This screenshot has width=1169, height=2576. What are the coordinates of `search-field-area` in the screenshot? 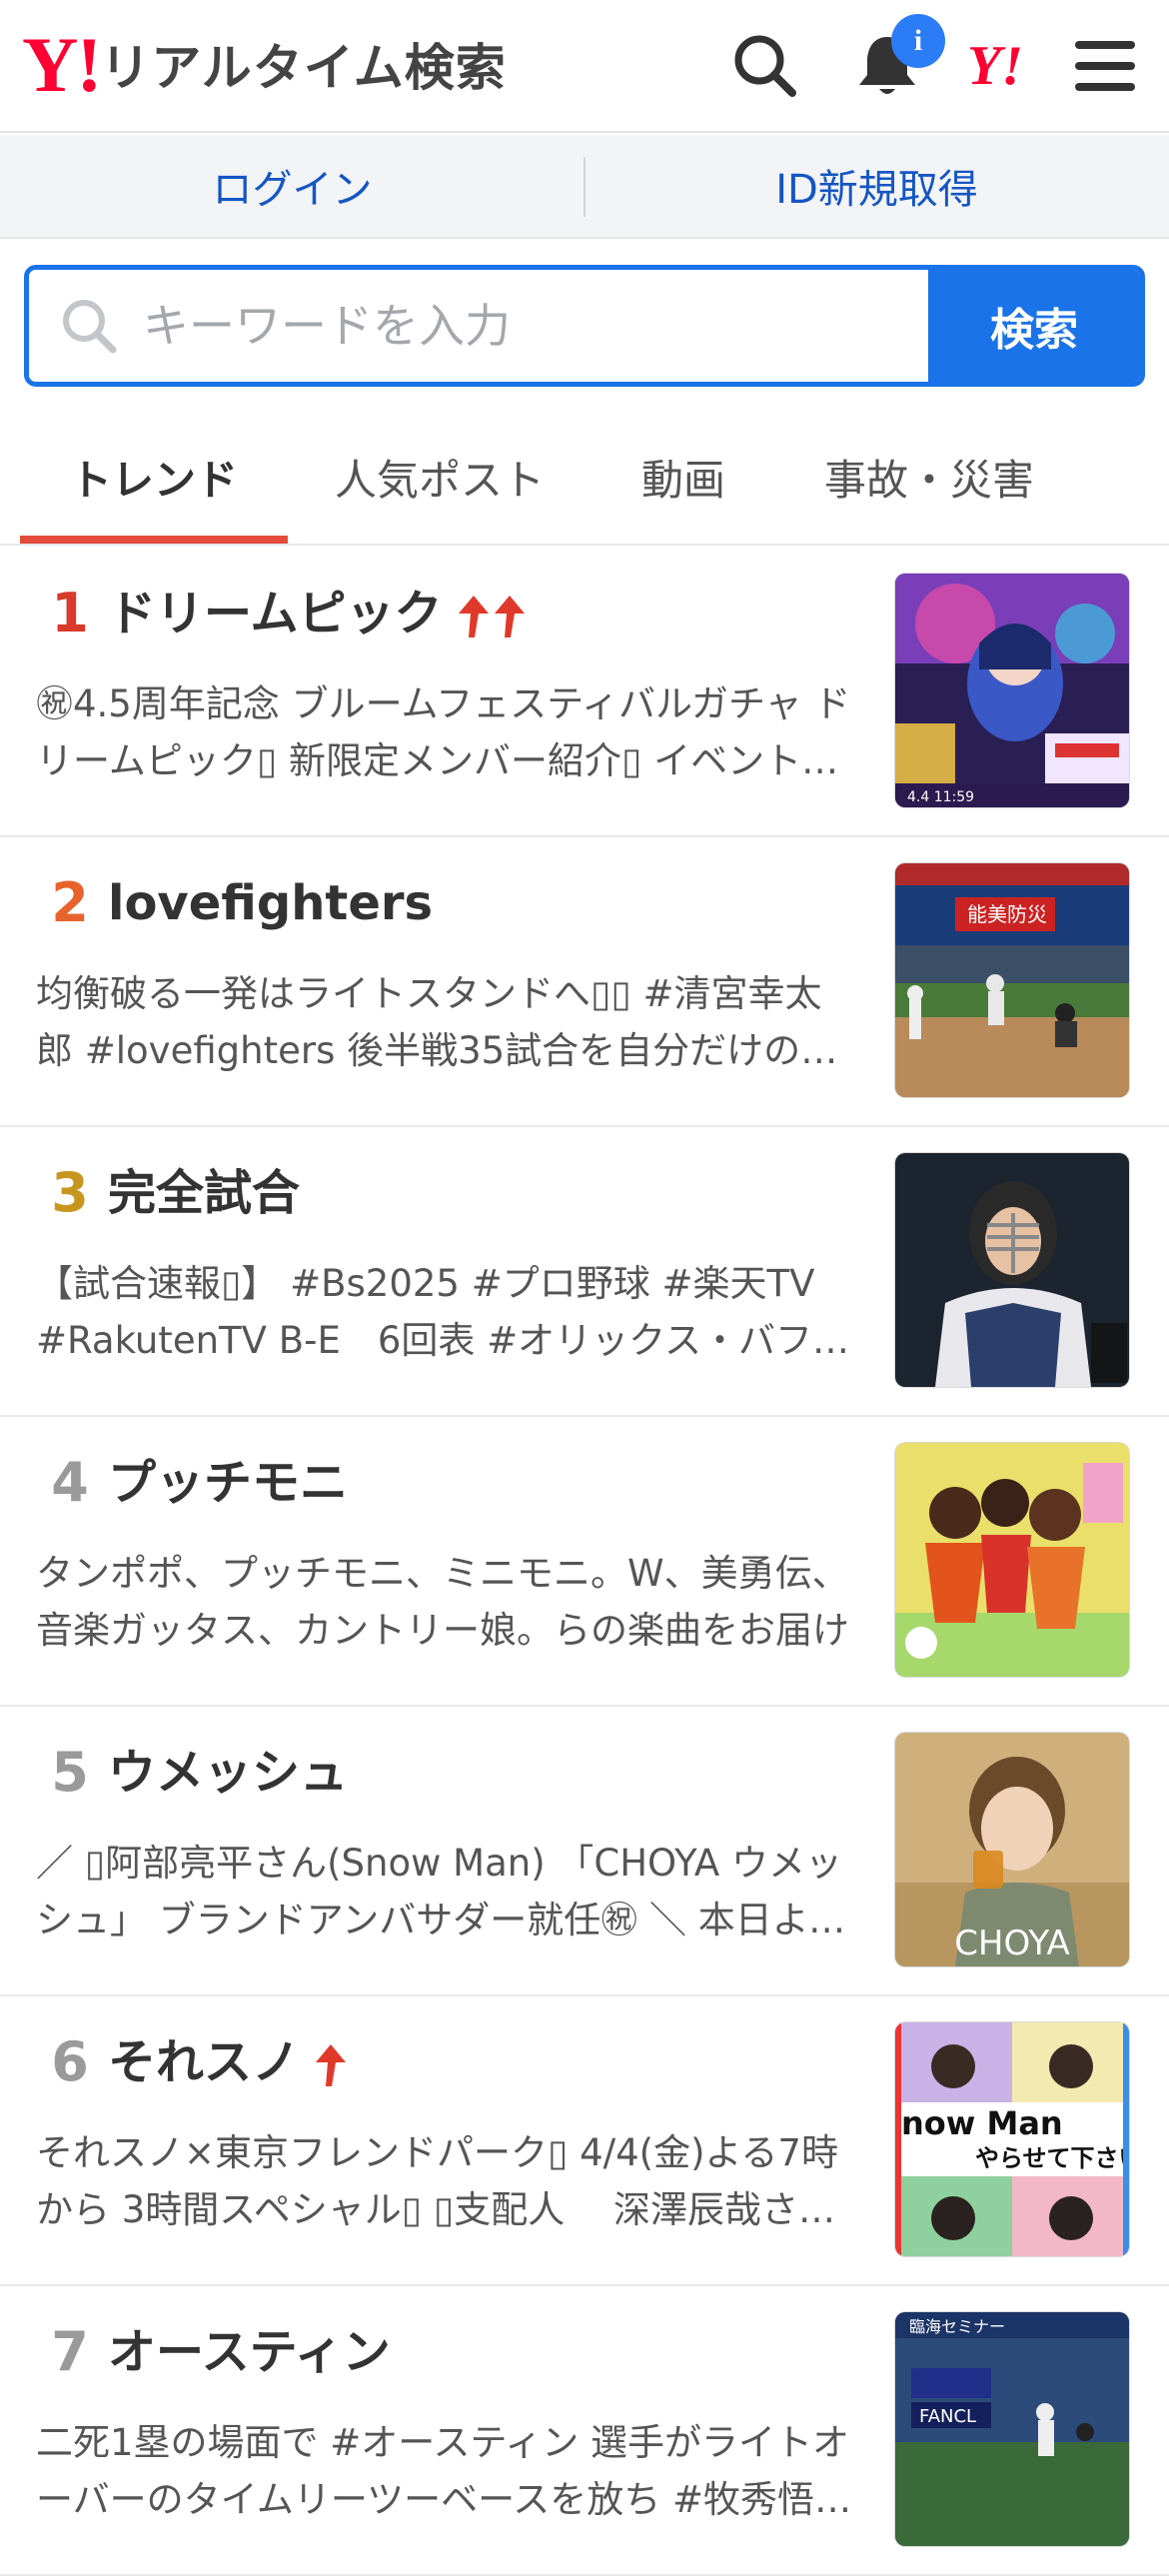 It's located at (478, 326).